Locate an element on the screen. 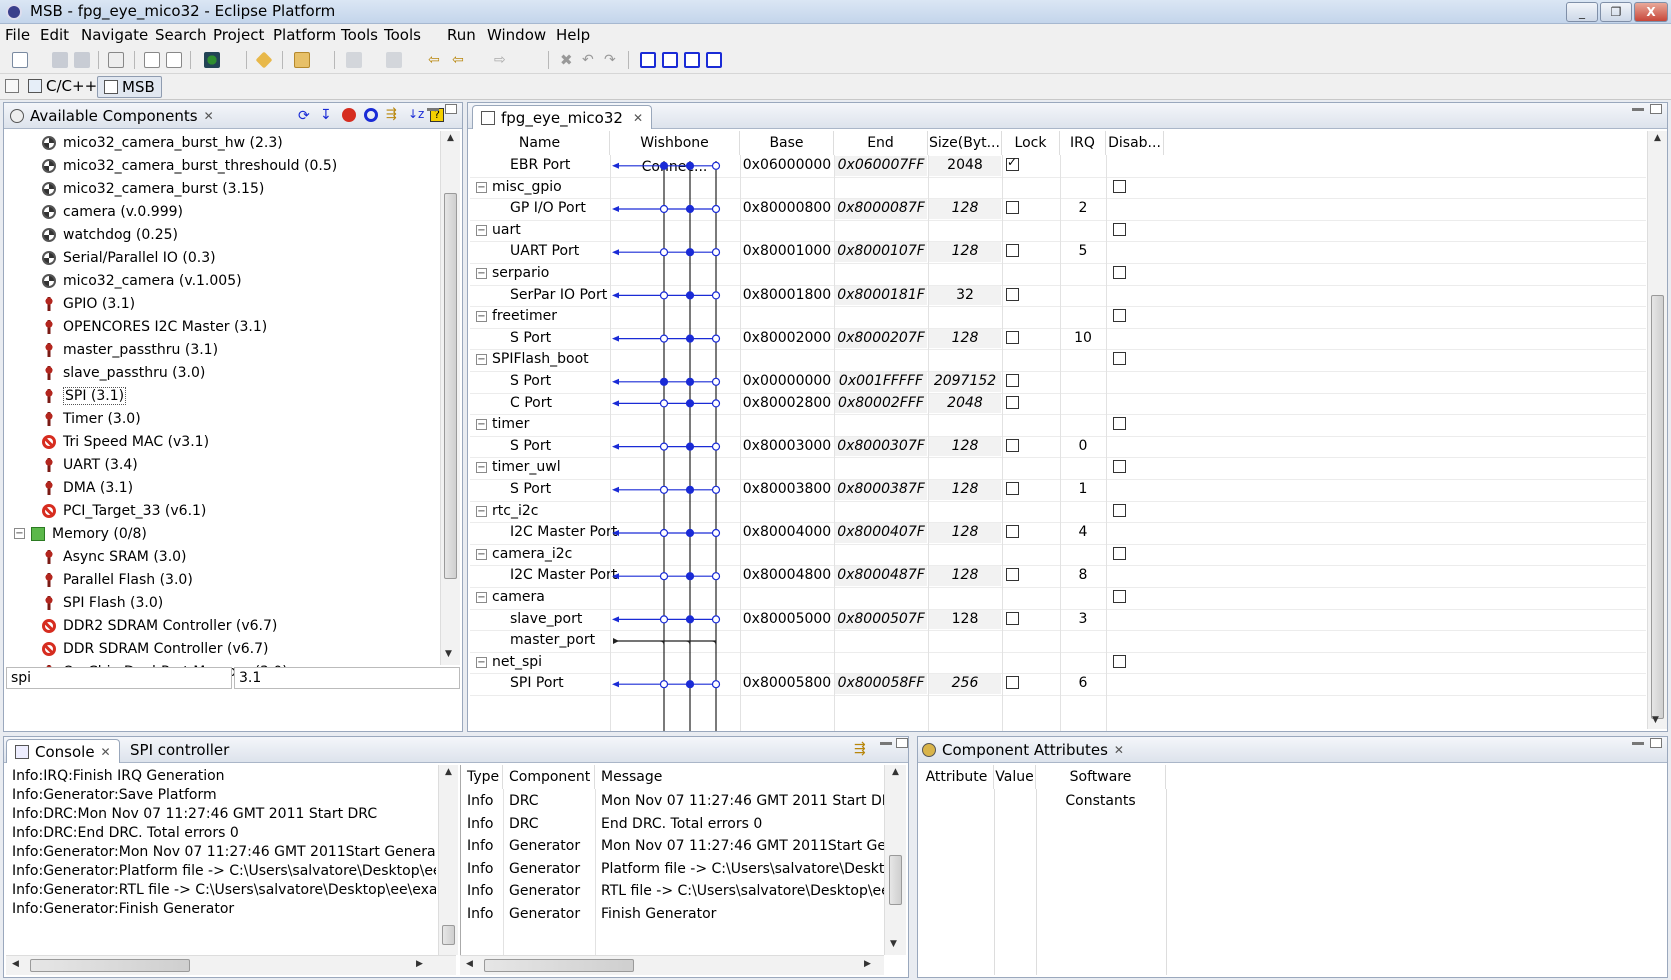 This screenshot has height=980, width=1671. open-file-icon is located at coordinates (152, 60).